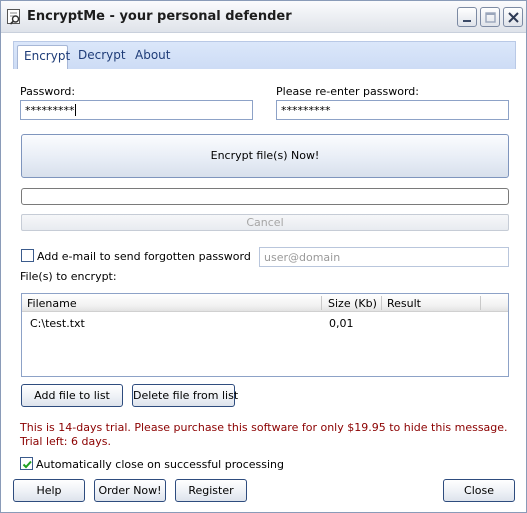 Image resolution: width=527 pixels, height=513 pixels. I want to click on checkmark-icon, so click(27, 464).